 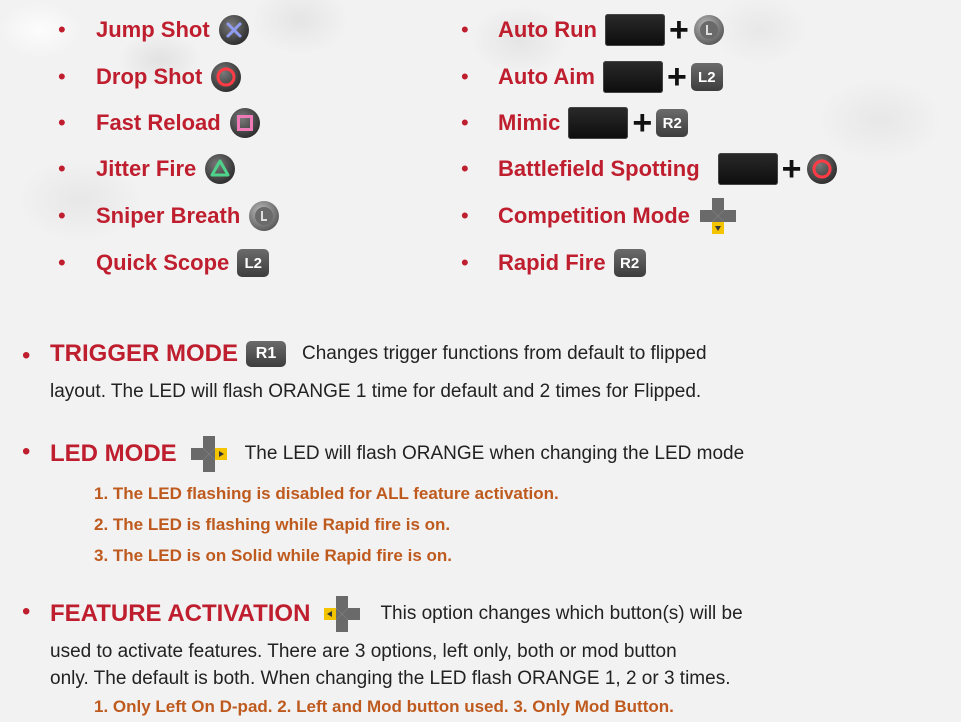 I want to click on feature-row: Jump Shot, so click(x=173, y=30).